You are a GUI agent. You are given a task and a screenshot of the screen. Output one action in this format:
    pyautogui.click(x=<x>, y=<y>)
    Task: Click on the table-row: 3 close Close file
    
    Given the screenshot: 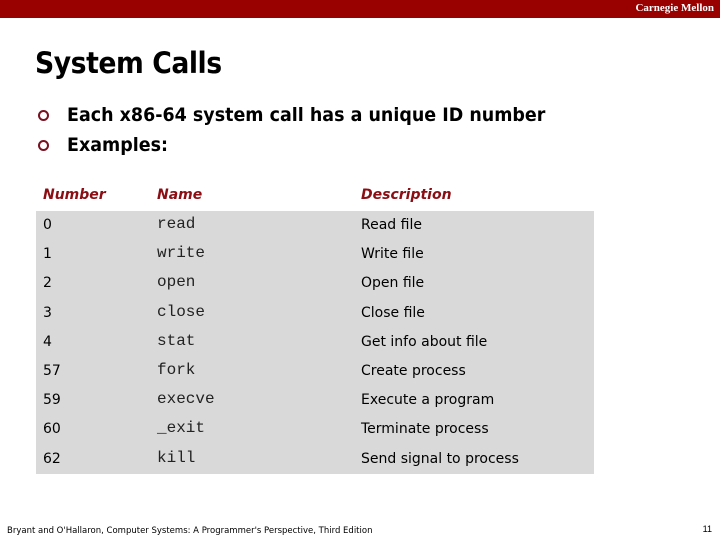 What is the action you would take?
    pyautogui.click(x=315, y=313)
    